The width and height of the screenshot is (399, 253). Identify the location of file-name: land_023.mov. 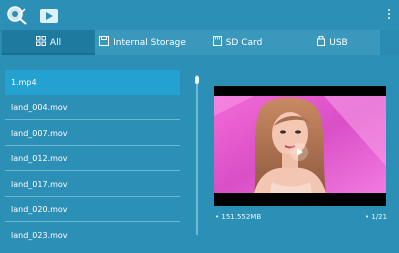
(39, 235).